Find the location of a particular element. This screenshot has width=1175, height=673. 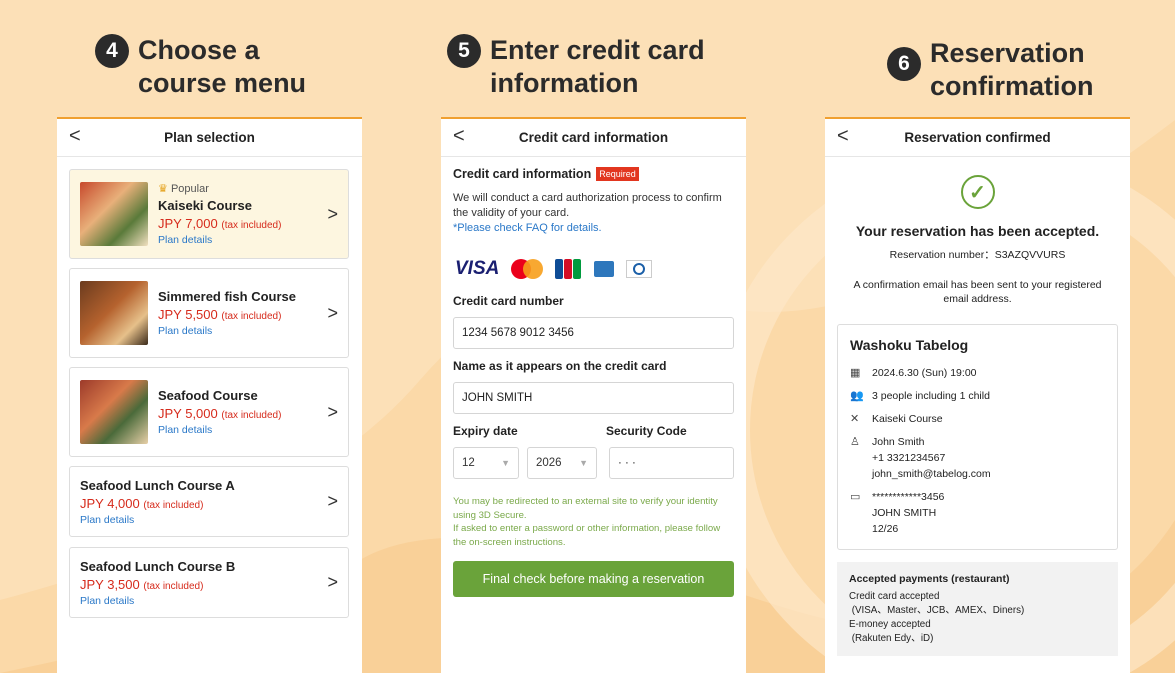

step-6-heading: 6 Reservation confirmation is located at coordinates (990, 70).